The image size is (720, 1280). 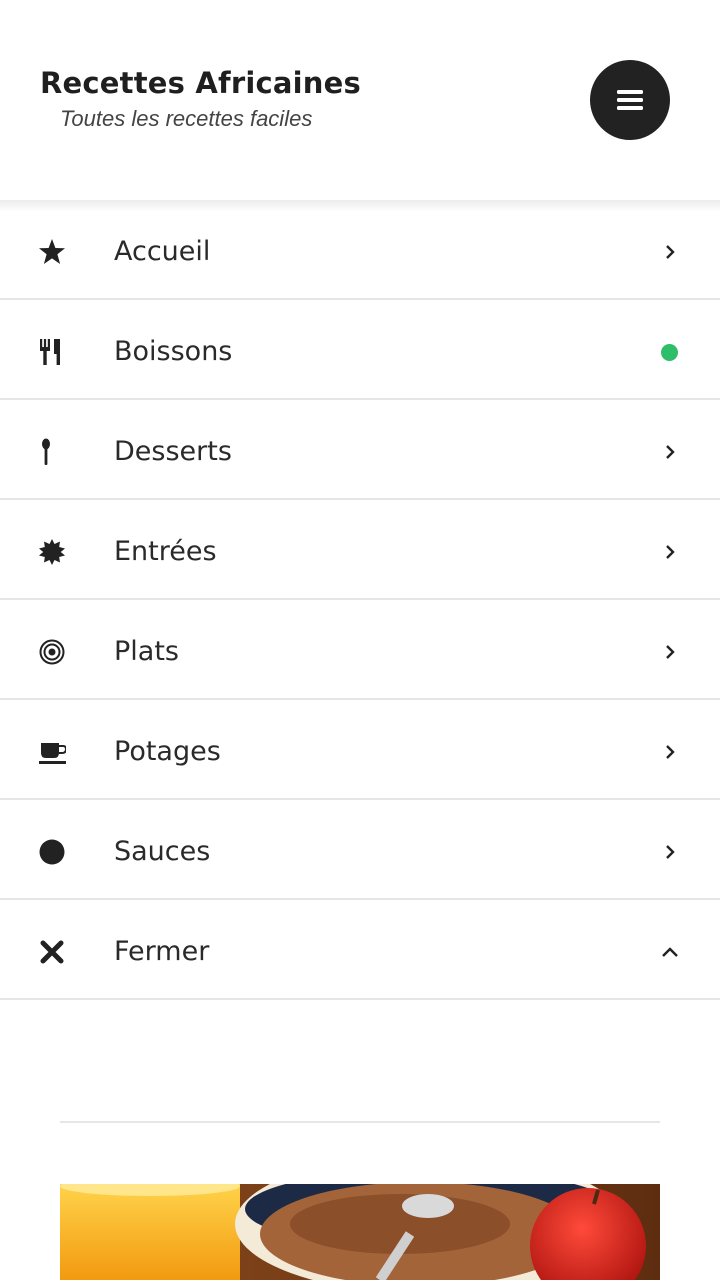 What do you see at coordinates (173, 351) in the screenshot?
I see `nav-item-label: Boissons` at bounding box center [173, 351].